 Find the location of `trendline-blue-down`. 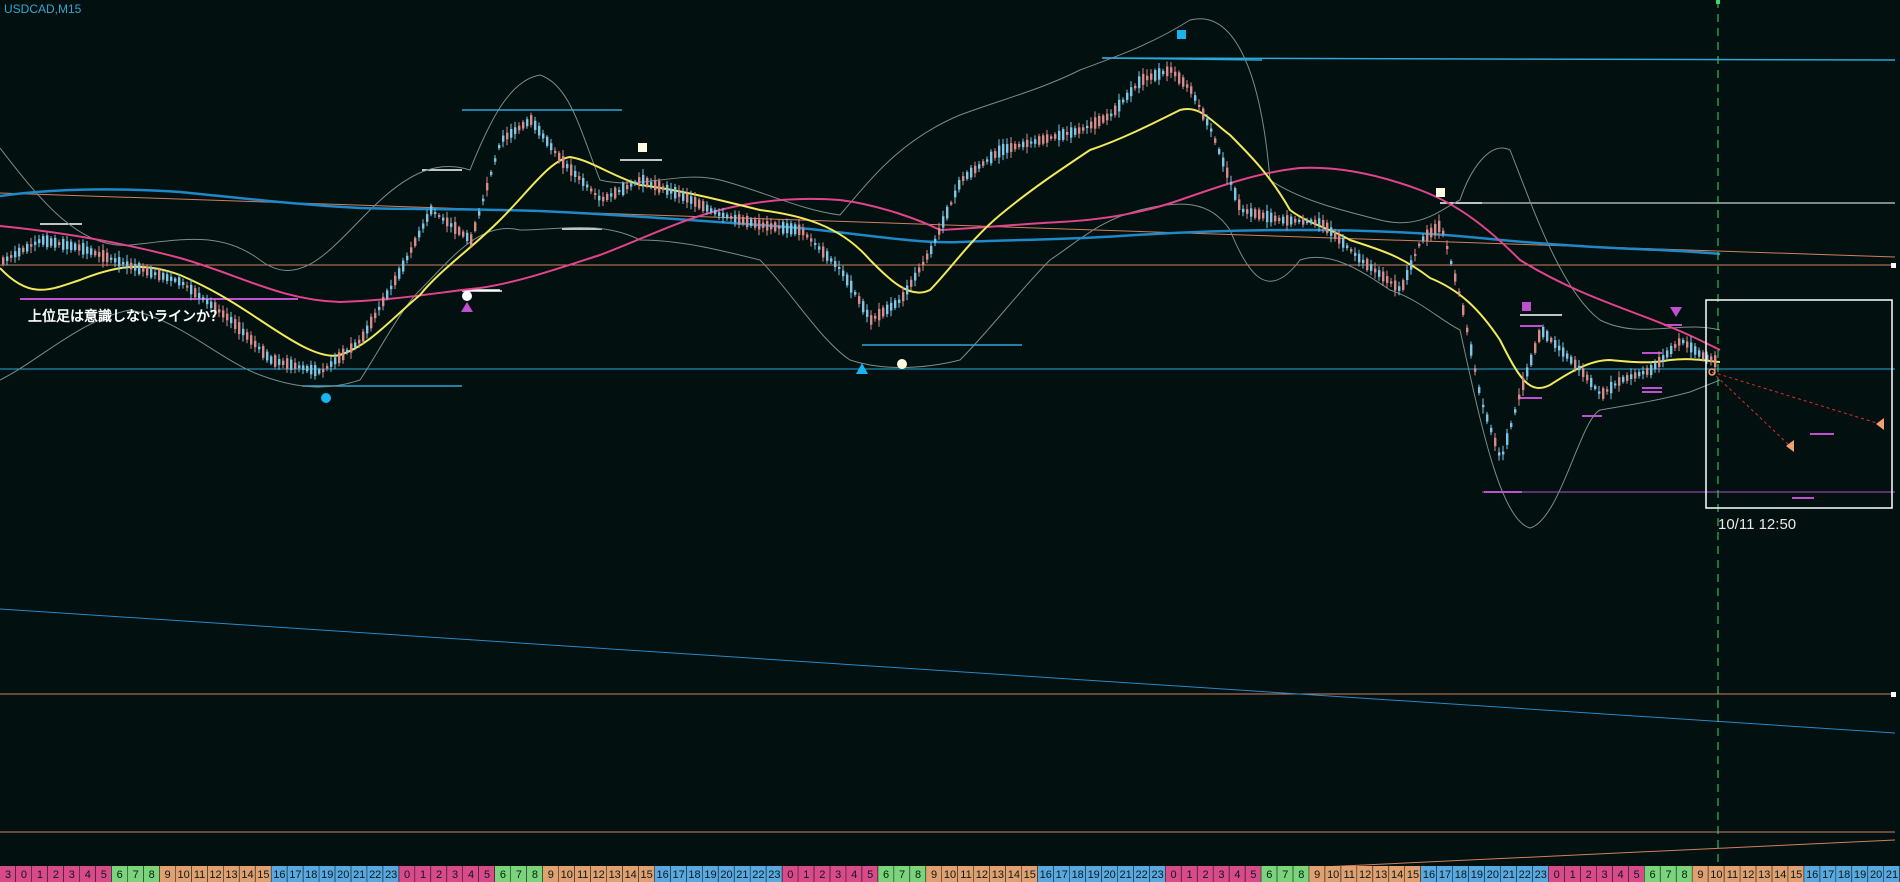

trendline-blue-down is located at coordinates (948, 671).